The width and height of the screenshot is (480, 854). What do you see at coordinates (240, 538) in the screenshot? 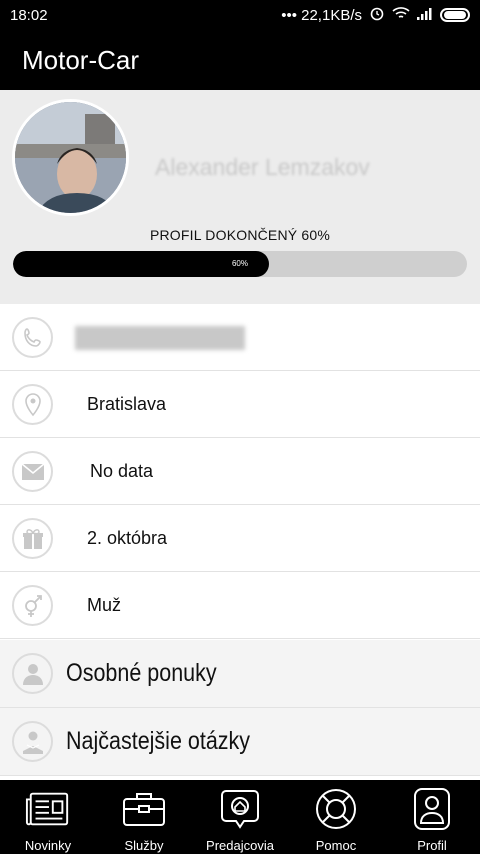
I see `info-row-birthday: 2. októbra` at bounding box center [240, 538].